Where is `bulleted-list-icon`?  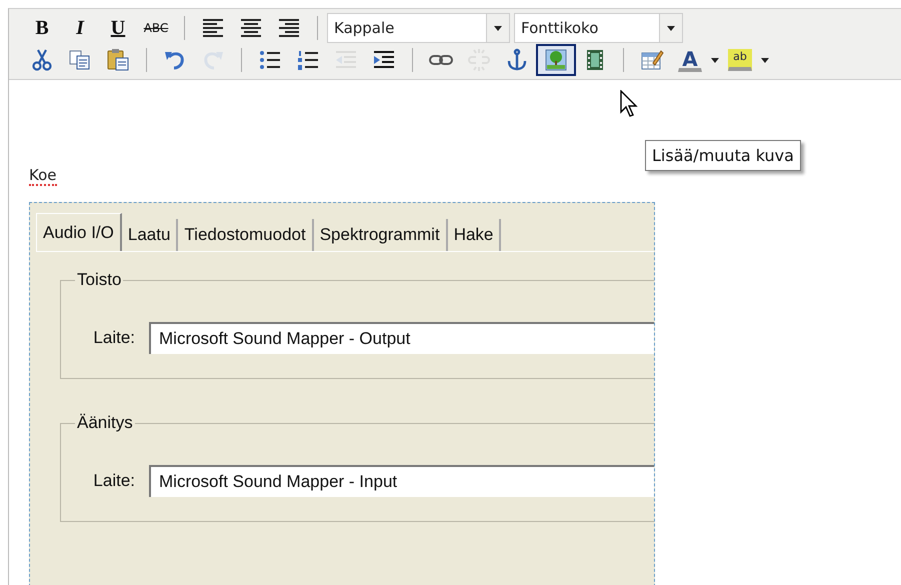
bulleted-list-icon is located at coordinates (270, 60).